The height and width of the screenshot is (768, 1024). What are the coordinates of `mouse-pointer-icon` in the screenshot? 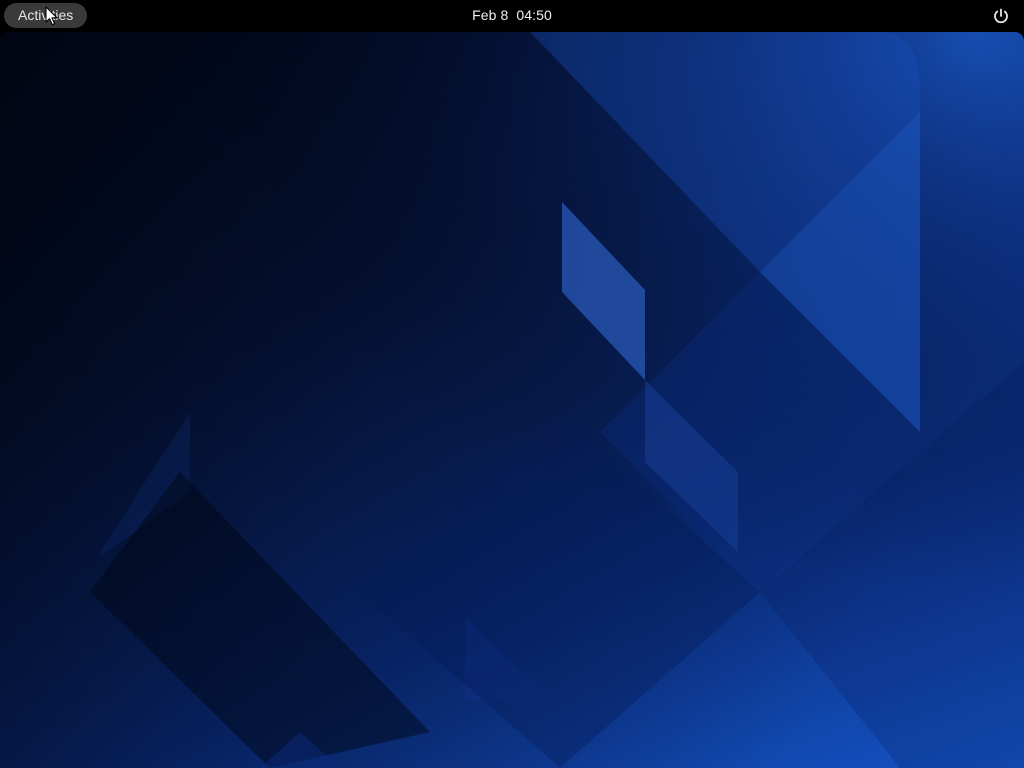 It's located at (52, 18).